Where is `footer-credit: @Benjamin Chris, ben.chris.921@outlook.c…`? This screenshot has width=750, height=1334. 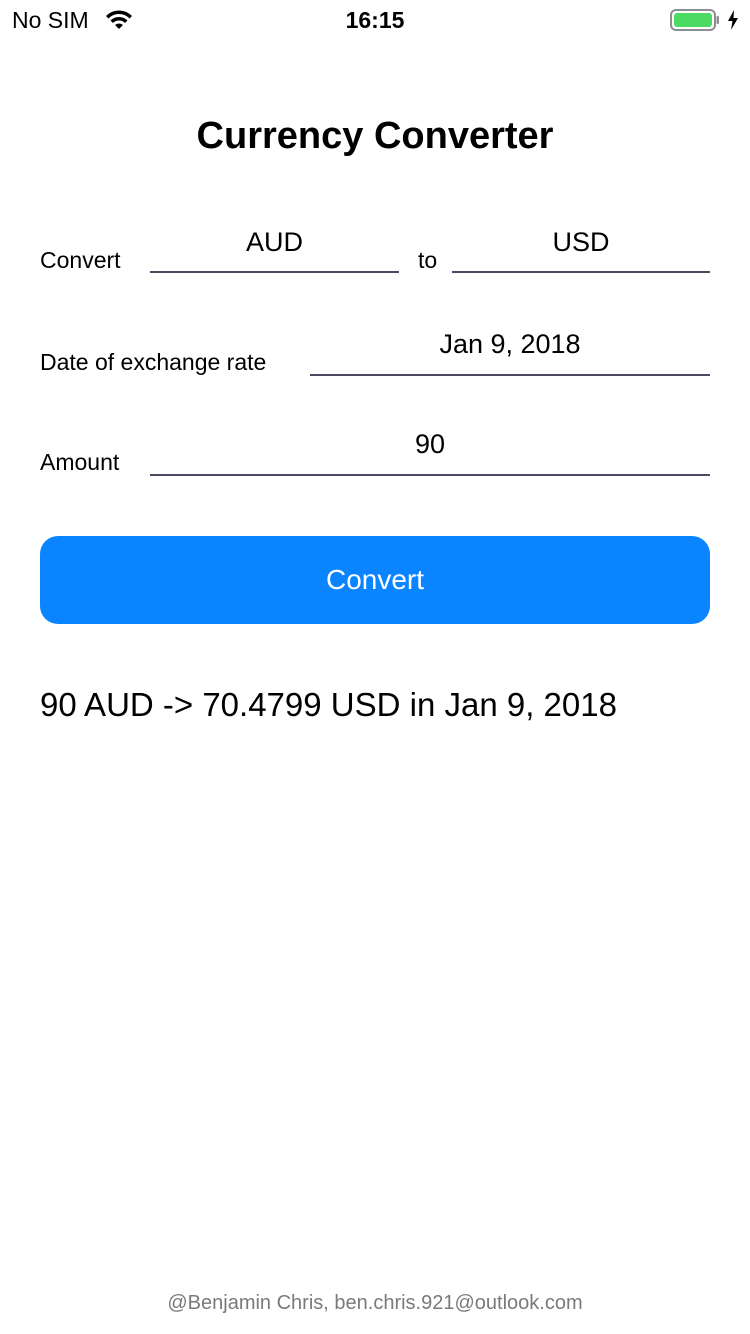
footer-credit: @Benjamin Chris, ben.chris.921@outlook.c… is located at coordinates (375, 1303).